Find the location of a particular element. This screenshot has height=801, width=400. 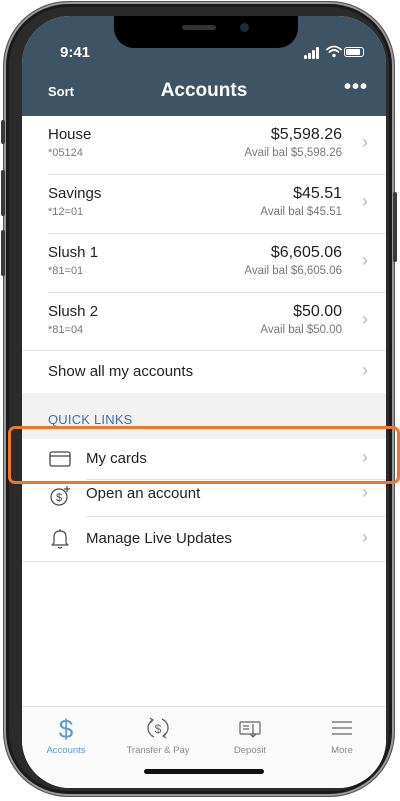

check-deposit-icon is located at coordinates (250, 729).